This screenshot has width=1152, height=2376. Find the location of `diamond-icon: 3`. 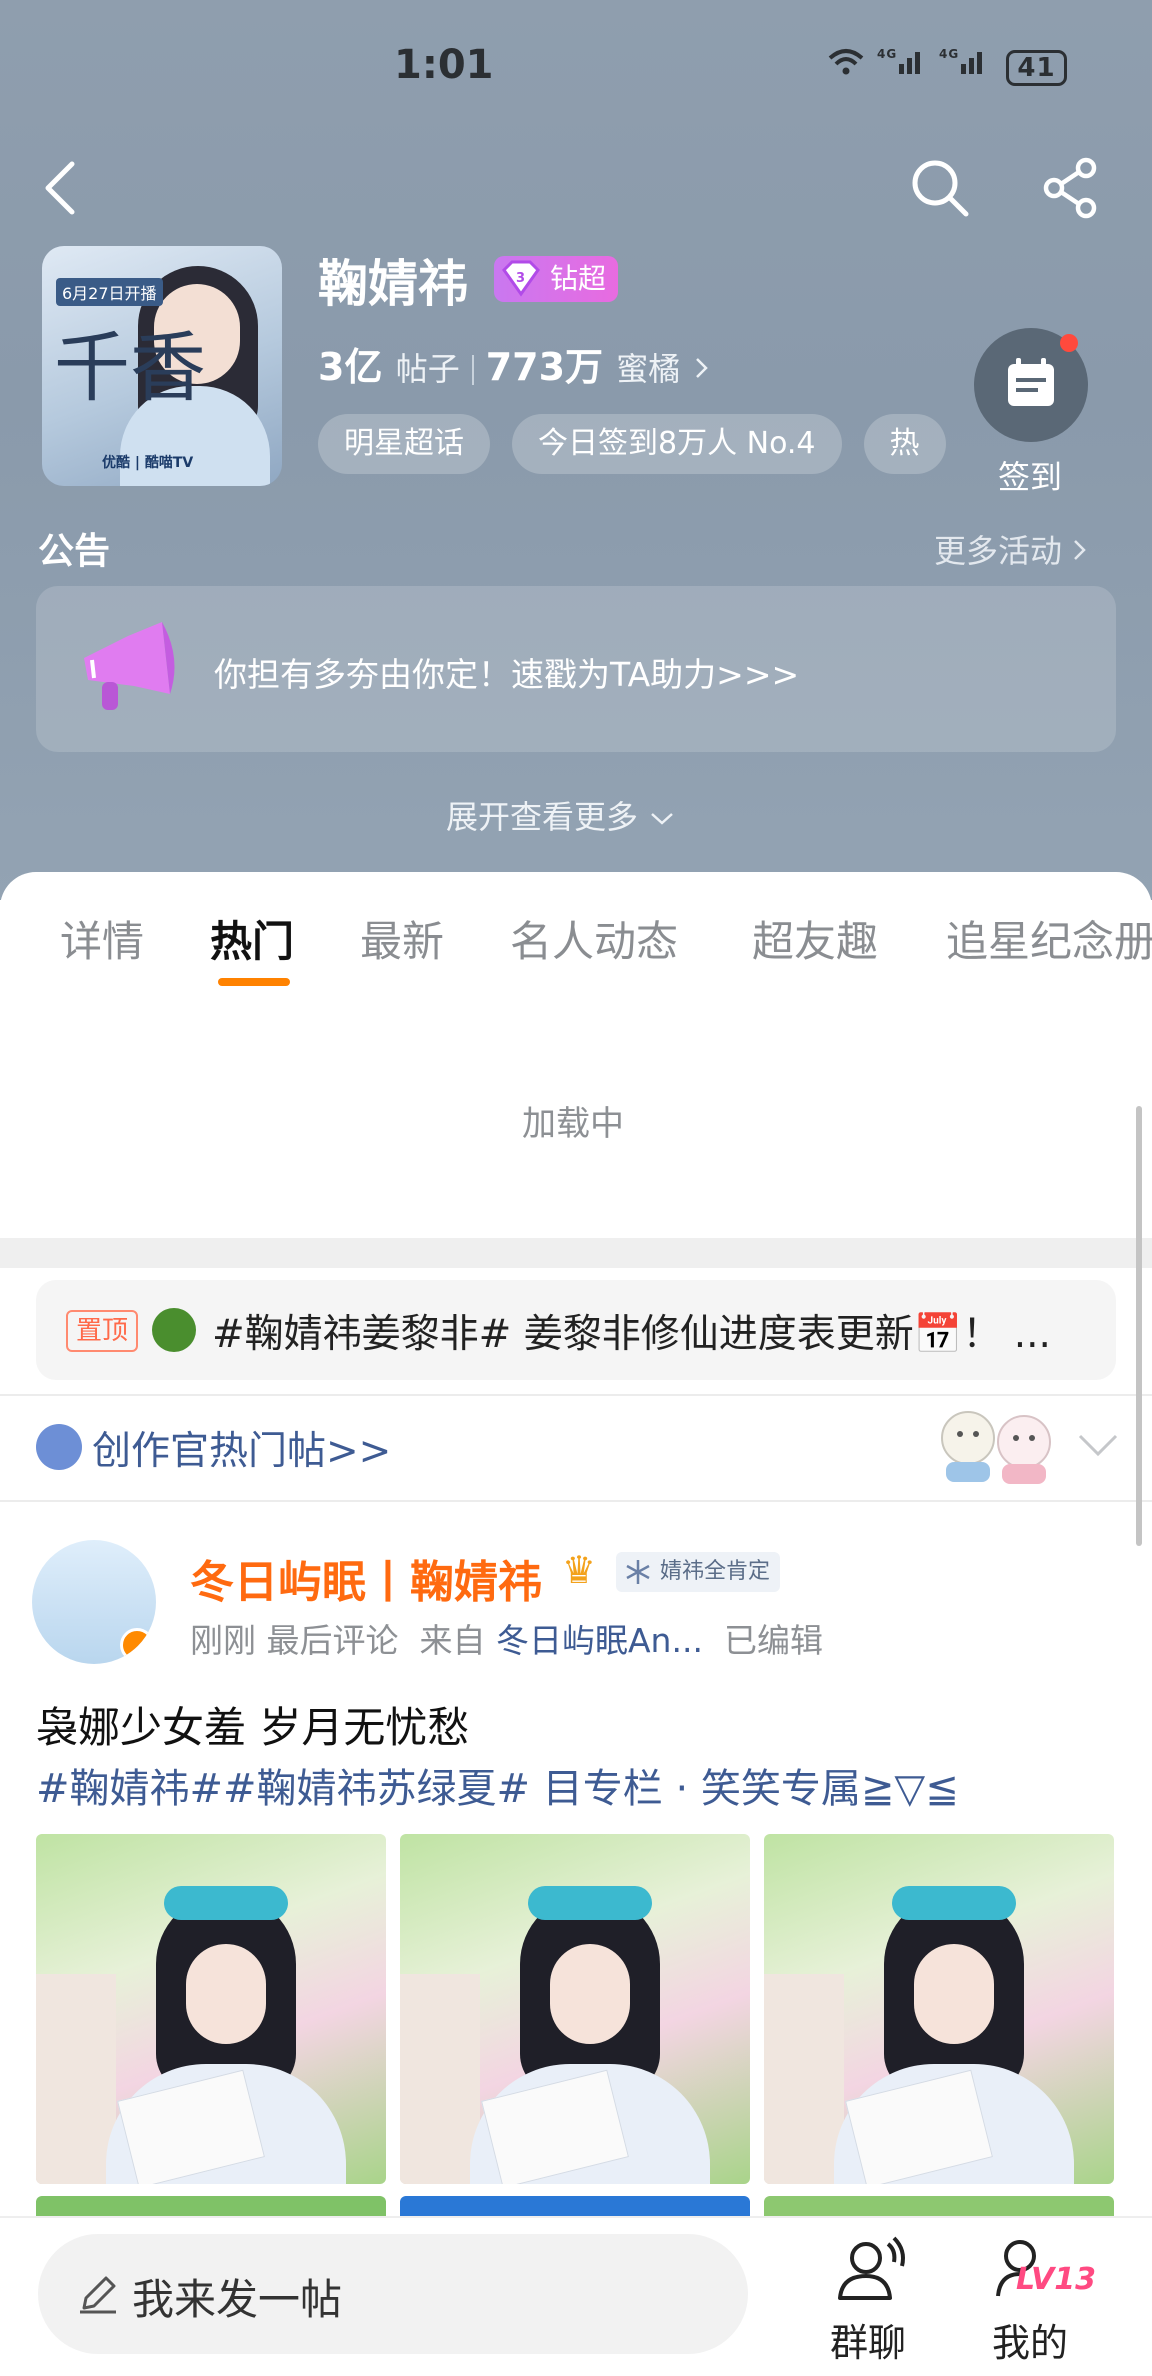

diamond-icon: 3 is located at coordinates (521, 278).